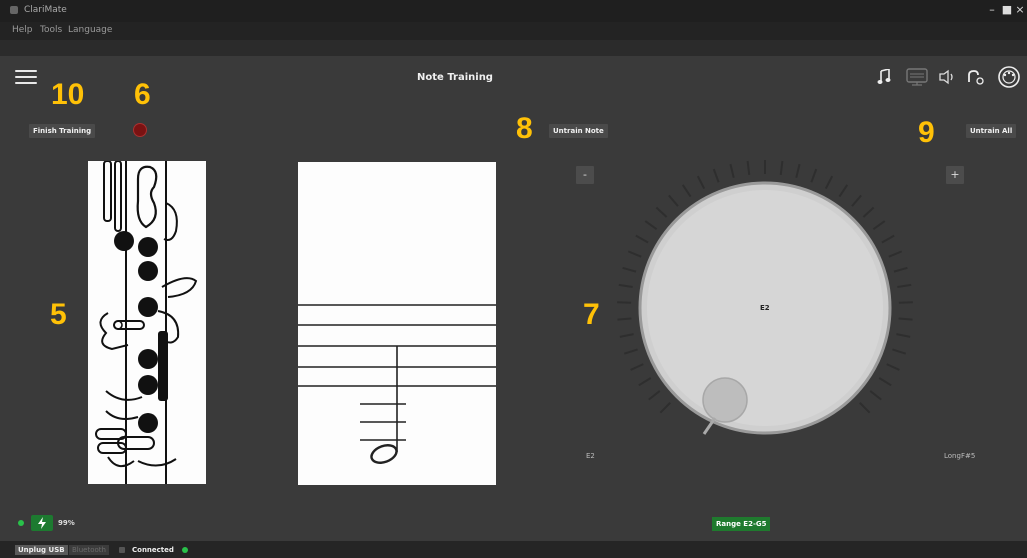  What do you see at coordinates (1007, 10) in the screenshot?
I see `maximize-icon: ■` at bounding box center [1007, 10].